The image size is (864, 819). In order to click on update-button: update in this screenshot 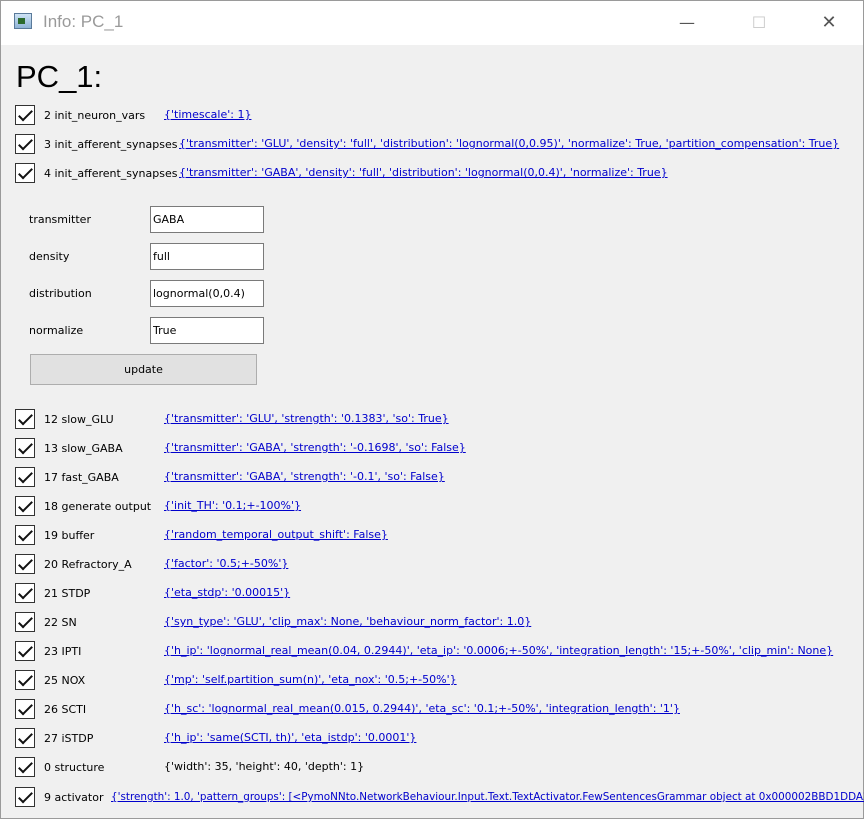, I will do `click(143, 369)`.